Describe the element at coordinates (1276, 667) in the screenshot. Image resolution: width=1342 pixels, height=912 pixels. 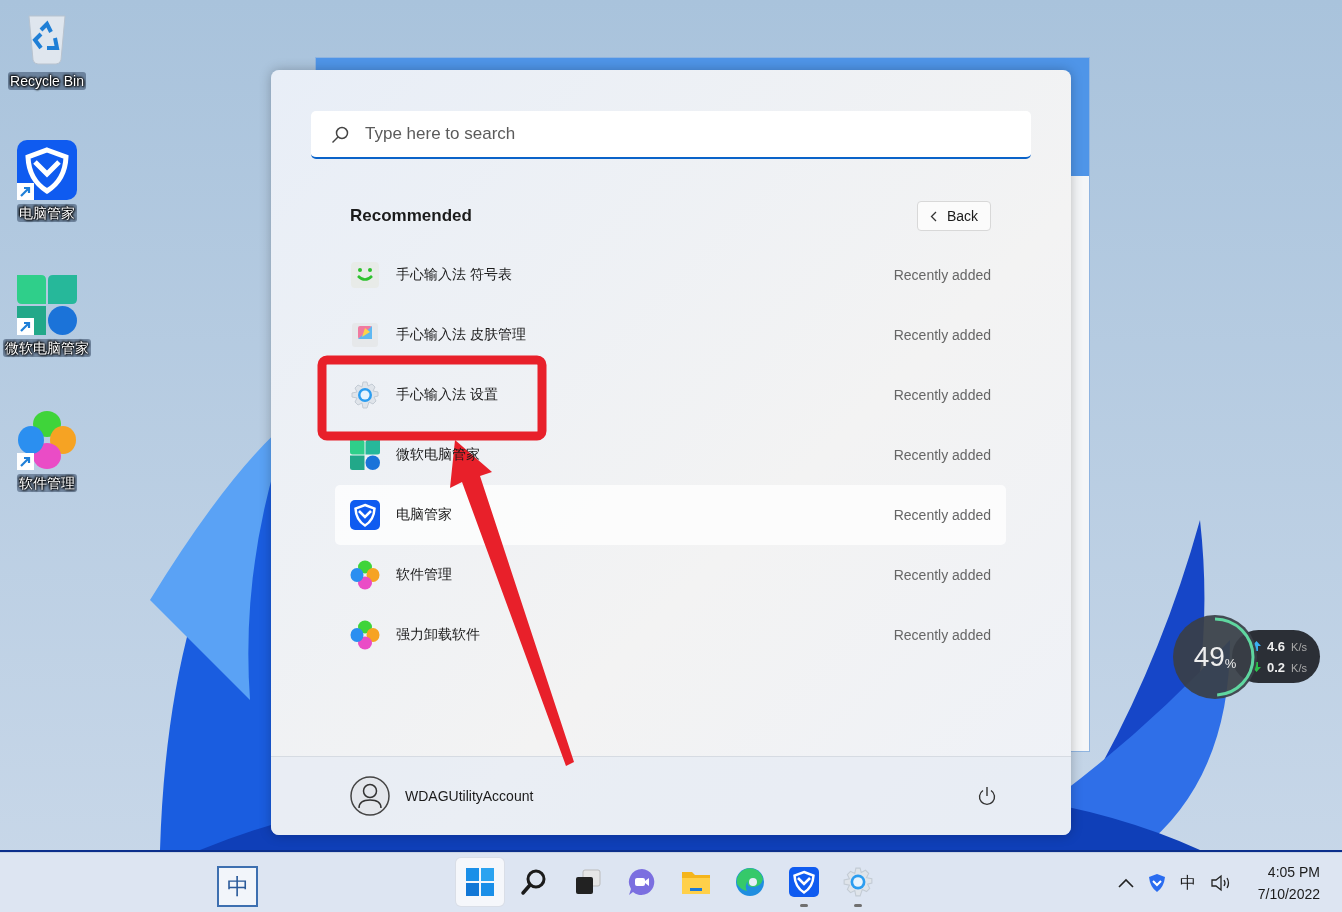
I see `download-speed: 0.2` at that location.